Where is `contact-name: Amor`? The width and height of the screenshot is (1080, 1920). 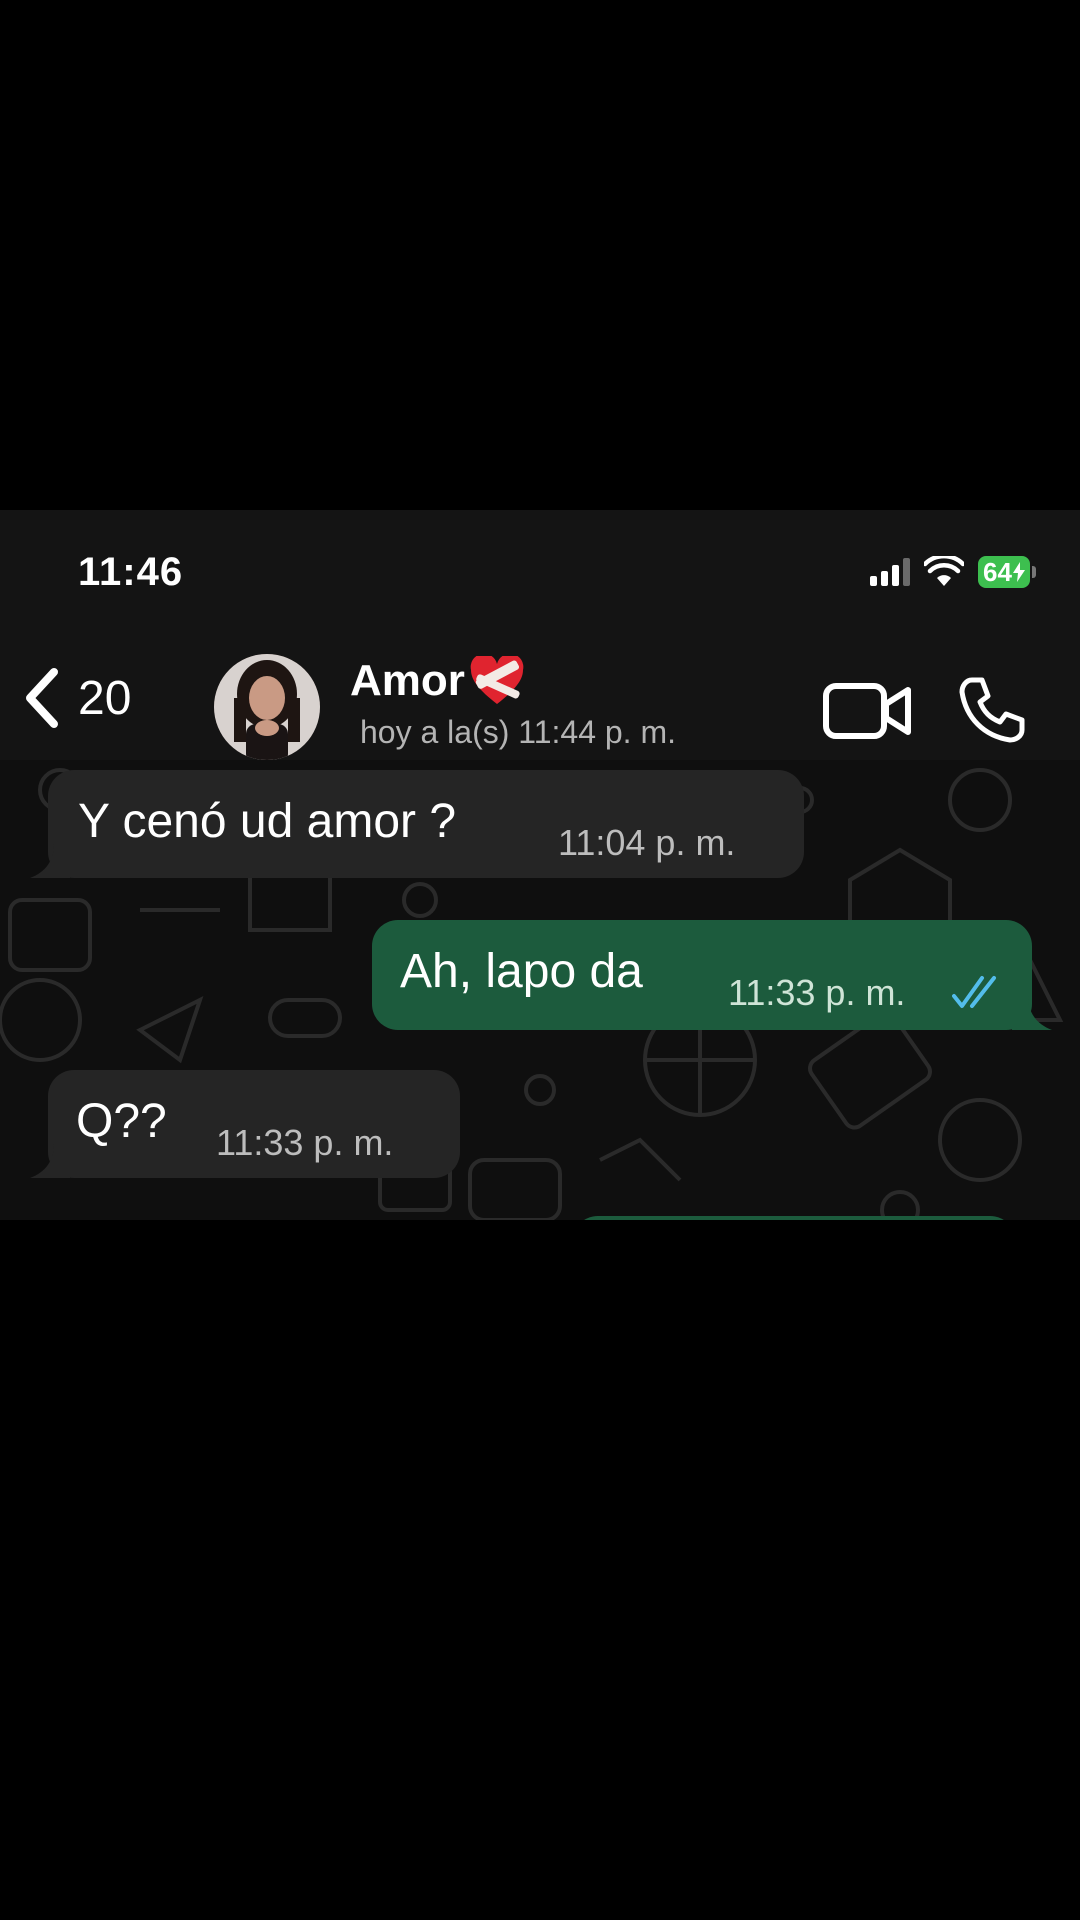 contact-name: Amor is located at coordinates (437, 681).